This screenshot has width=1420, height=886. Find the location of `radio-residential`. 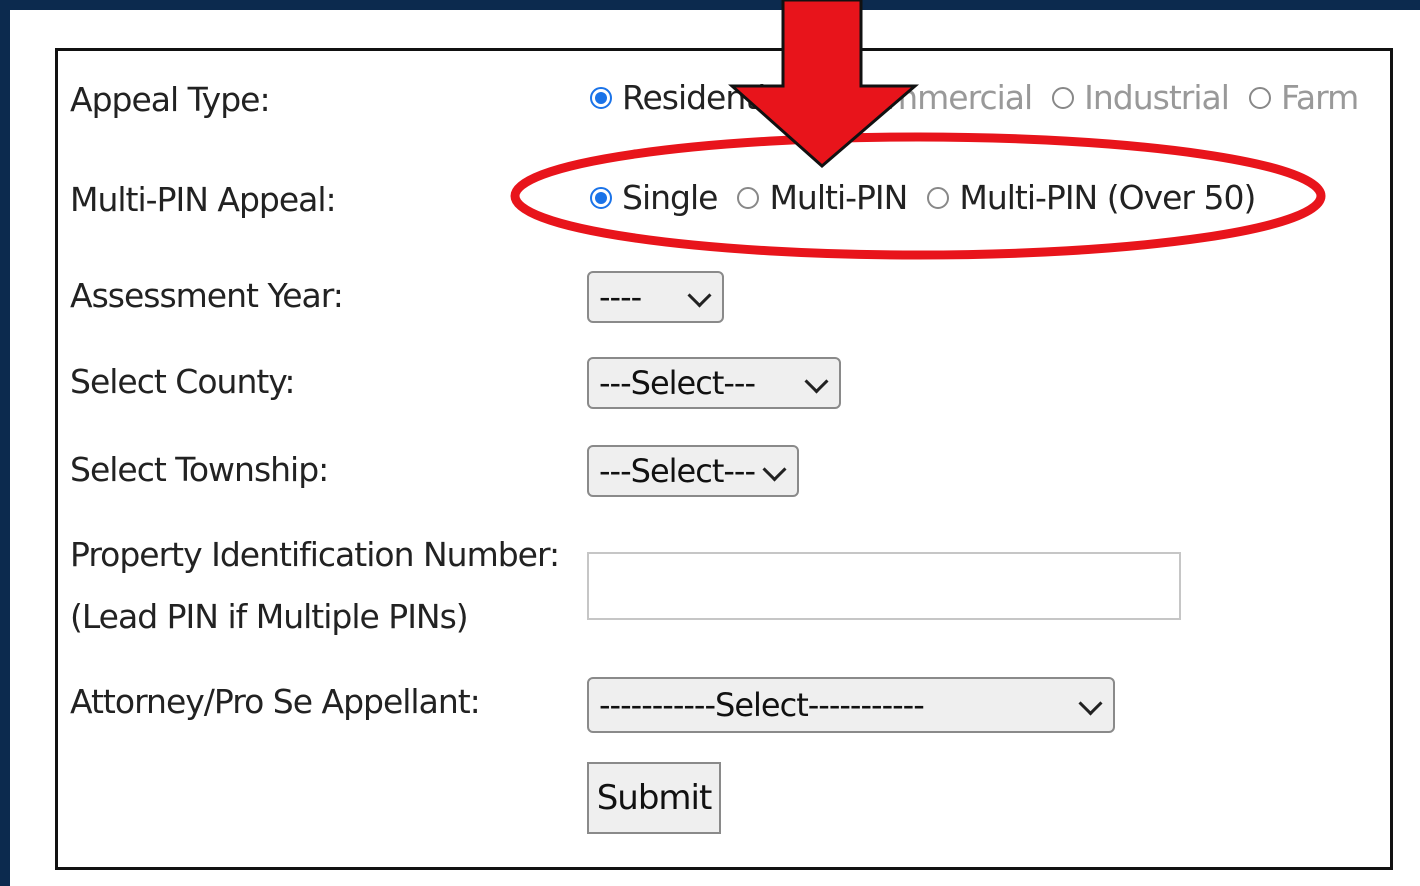

radio-residential is located at coordinates (601, 97).